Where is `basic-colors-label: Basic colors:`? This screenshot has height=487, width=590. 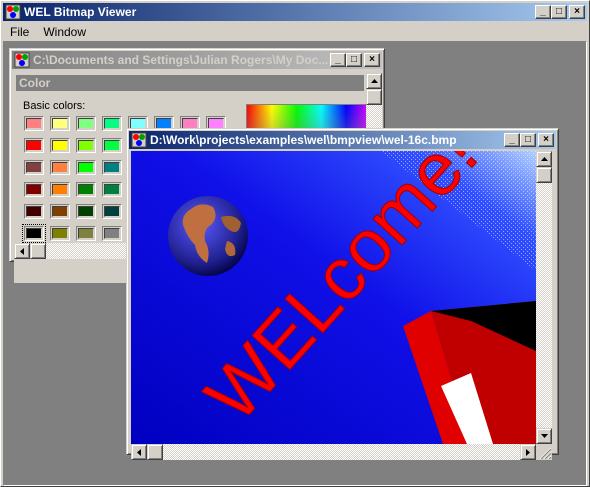
basic-colors-label: Basic colors: is located at coordinates (54, 106).